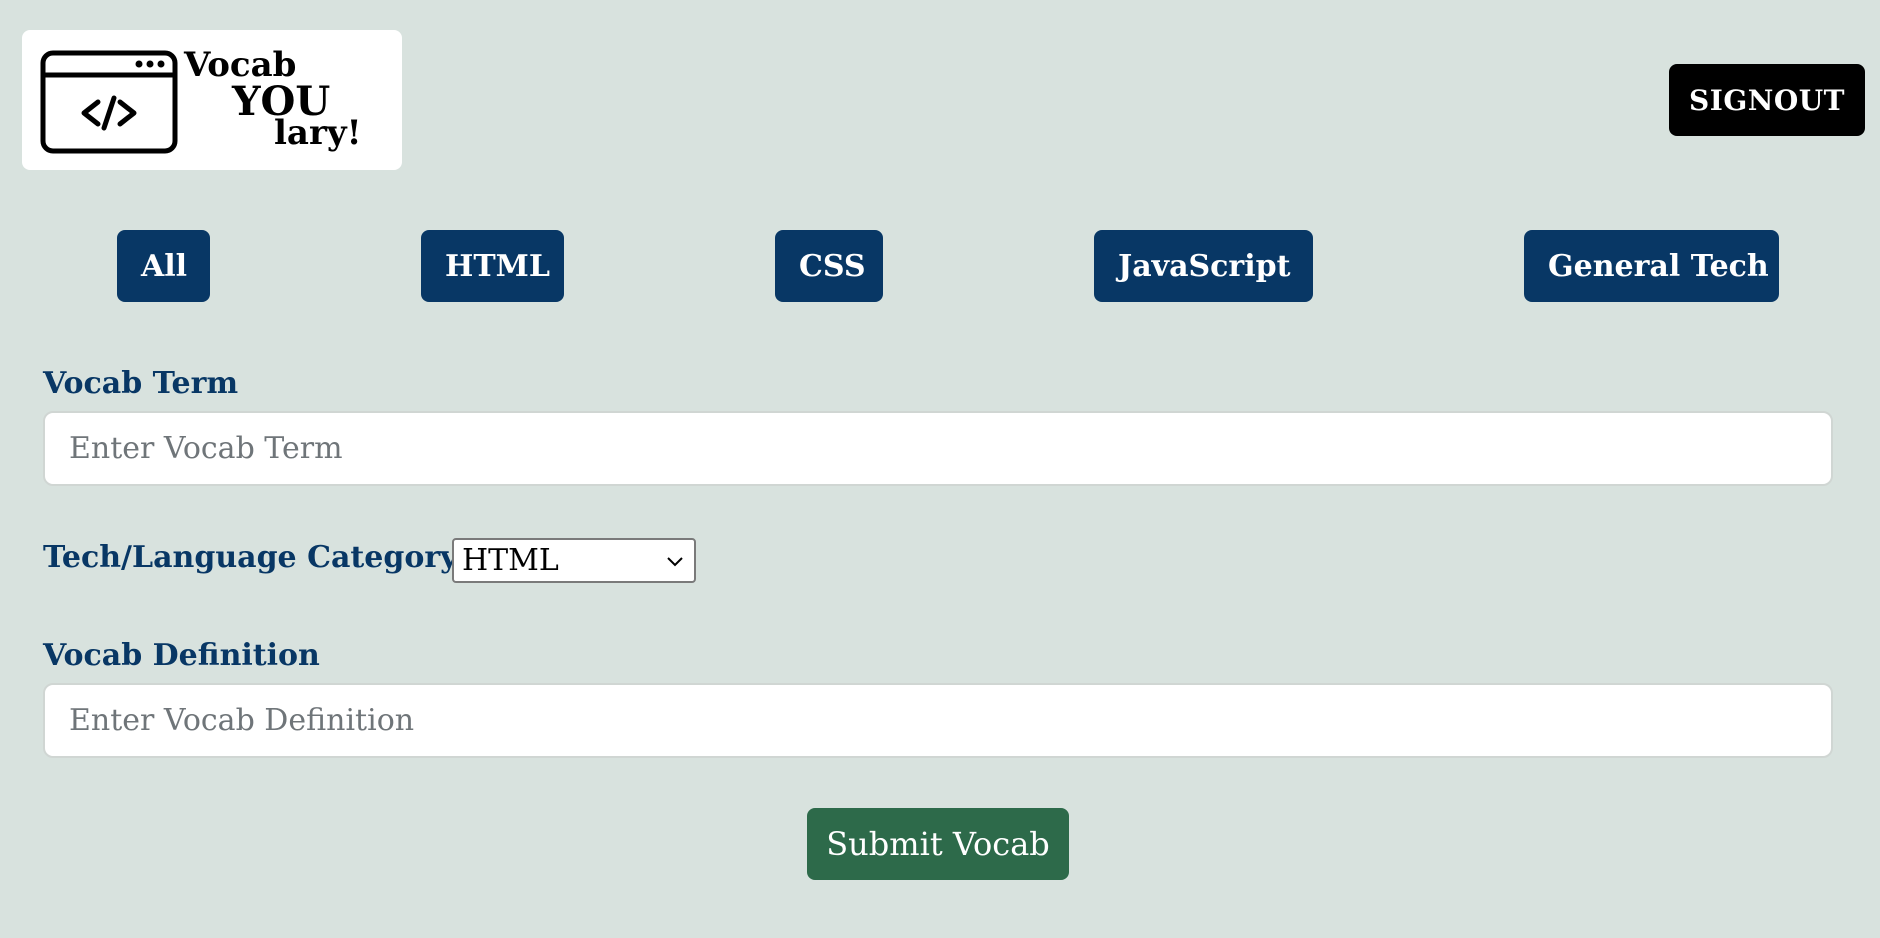  I want to click on category-button-general-tech: General Tech, so click(1651, 266).